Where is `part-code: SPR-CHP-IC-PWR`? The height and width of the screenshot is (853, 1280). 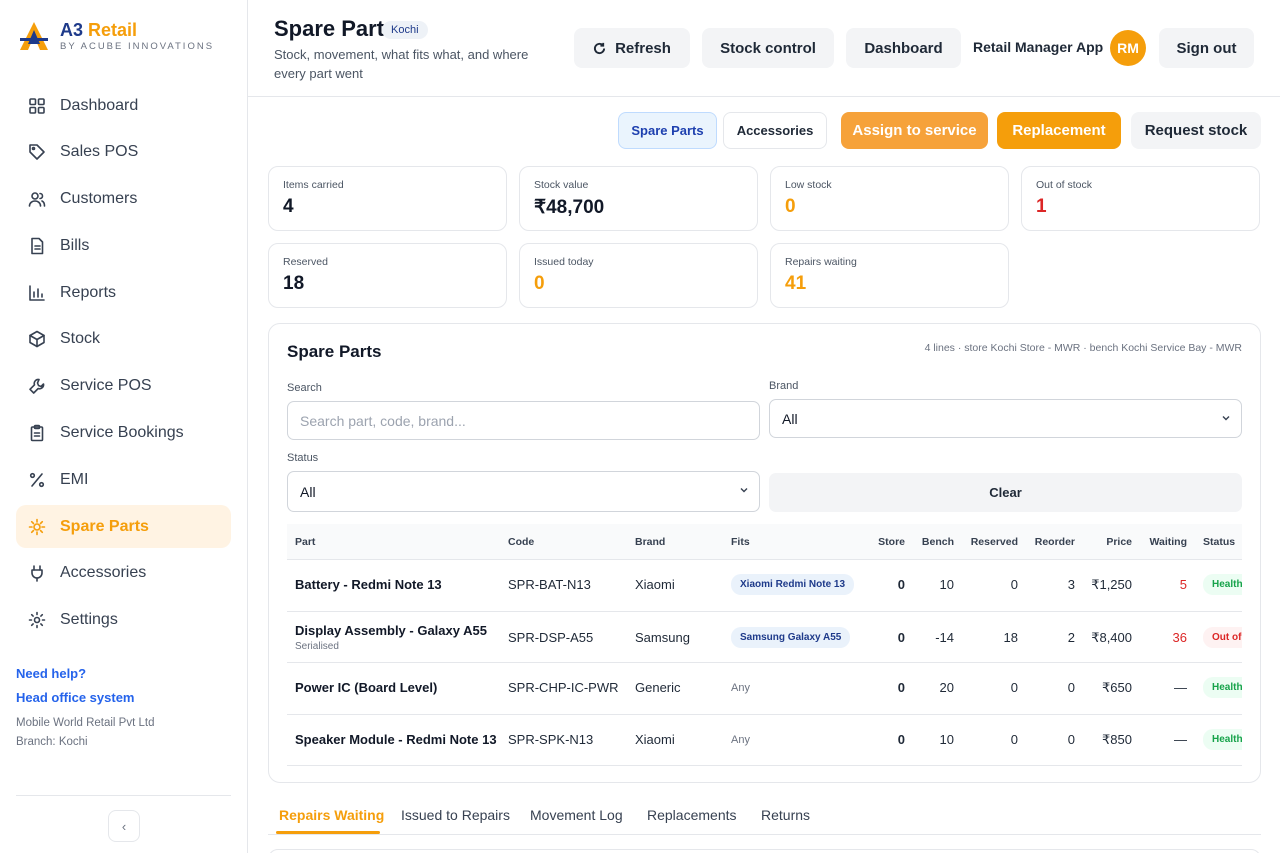 part-code: SPR-CHP-IC-PWR is located at coordinates (563, 687).